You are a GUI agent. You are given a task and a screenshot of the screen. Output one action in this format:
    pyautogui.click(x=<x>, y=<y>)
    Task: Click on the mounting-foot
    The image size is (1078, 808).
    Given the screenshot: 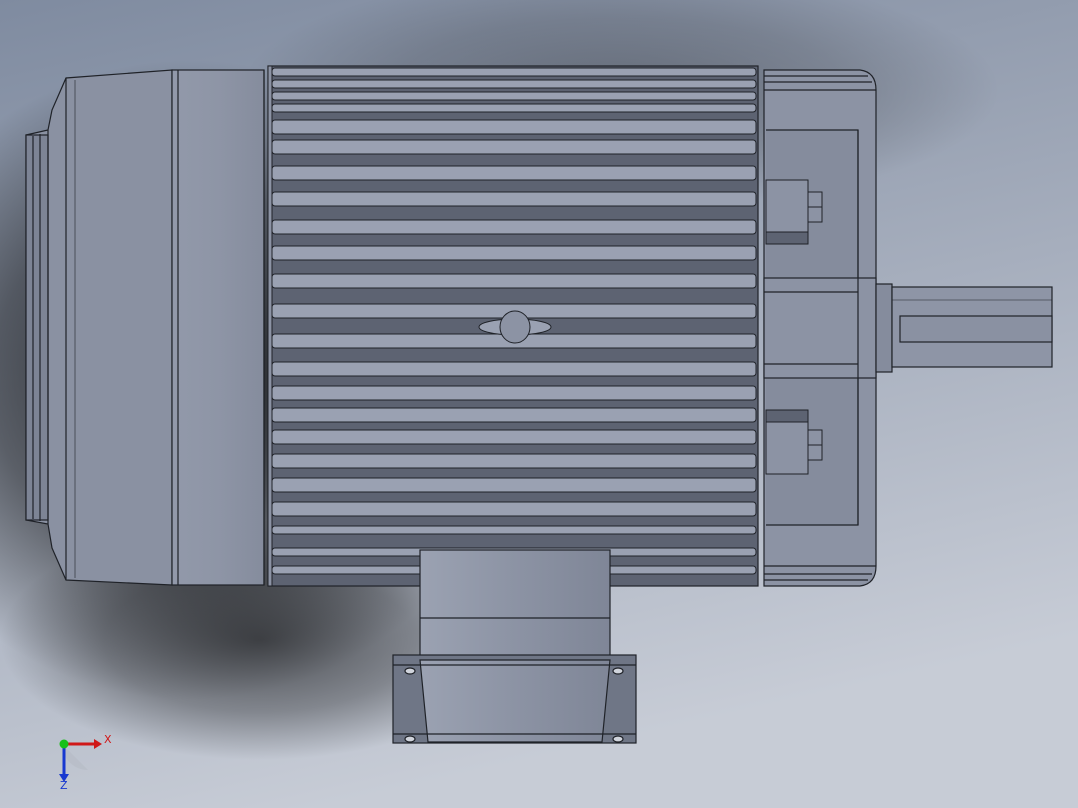 What is the action you would take?
    pyautogui.click(x=514, y=646)
    